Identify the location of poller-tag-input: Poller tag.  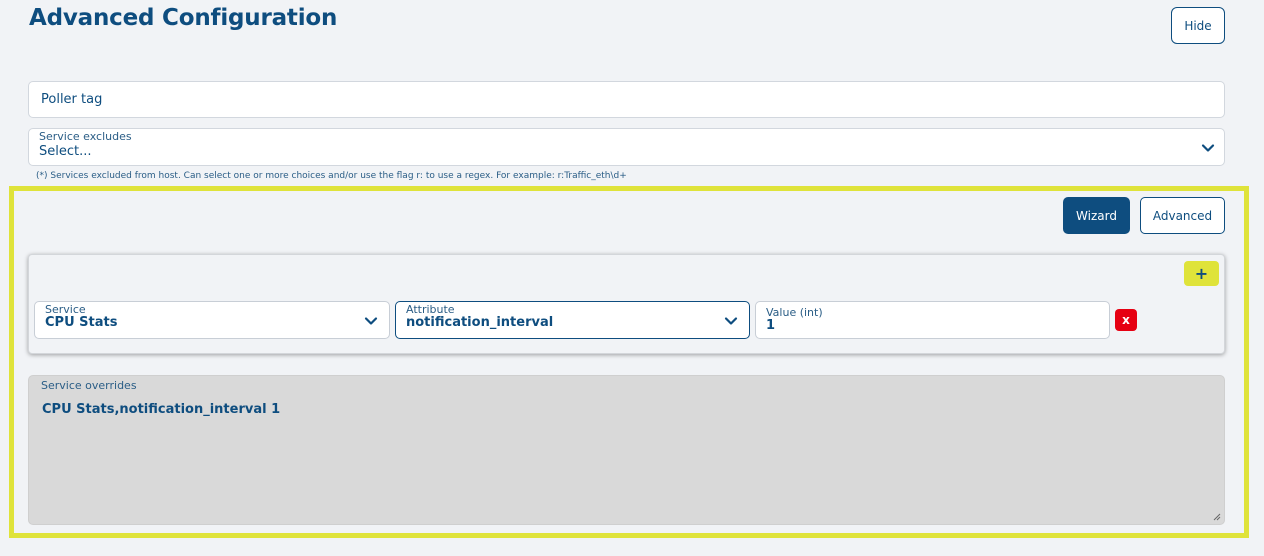
(626, 99).